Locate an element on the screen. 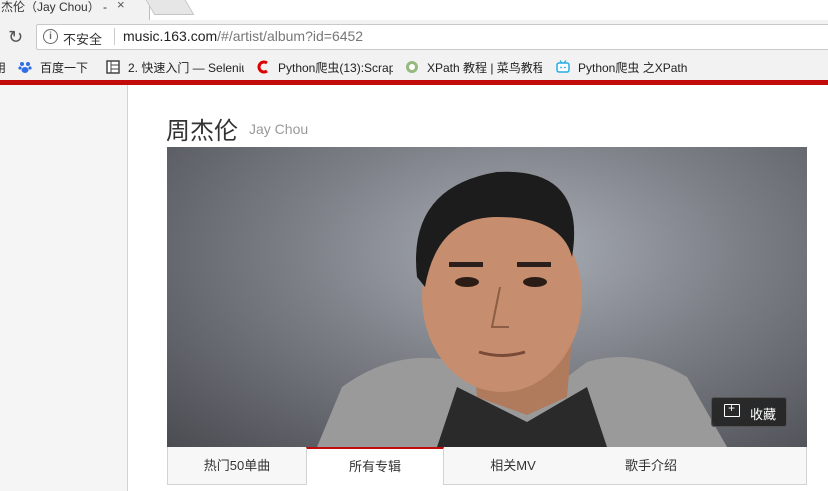 The width and height of the screenshot is (828, 491). url-host: music.163.com is located at coordinates (170, 36).